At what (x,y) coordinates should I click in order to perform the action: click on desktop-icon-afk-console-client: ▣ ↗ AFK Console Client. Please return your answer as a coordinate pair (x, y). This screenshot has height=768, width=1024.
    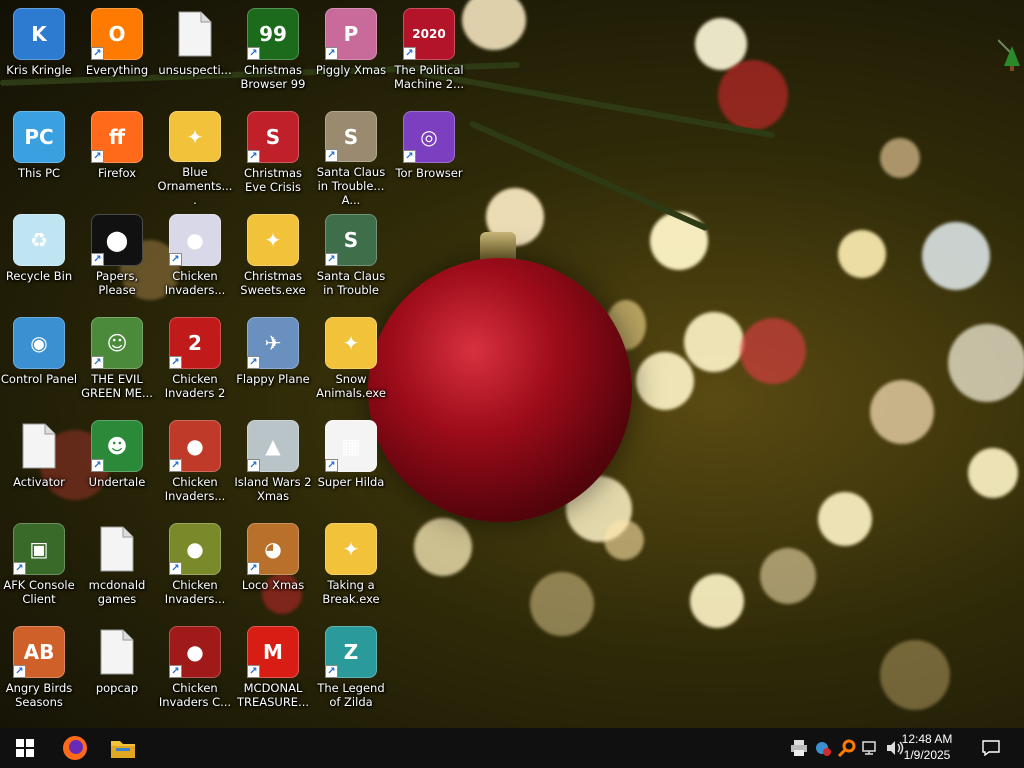
    Looking at the image, I should click on (39, 569).